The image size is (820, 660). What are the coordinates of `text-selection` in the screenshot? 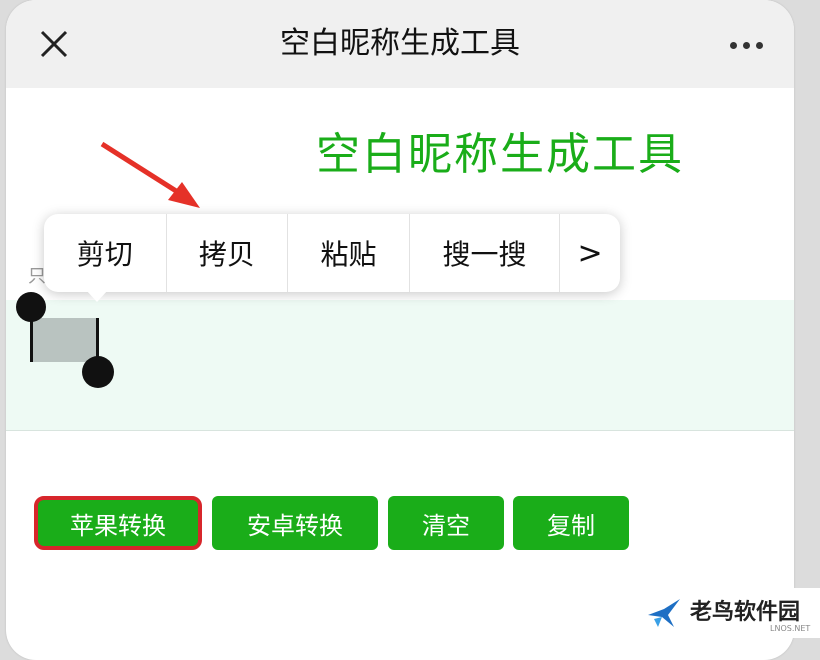 It's located at (65, 340).